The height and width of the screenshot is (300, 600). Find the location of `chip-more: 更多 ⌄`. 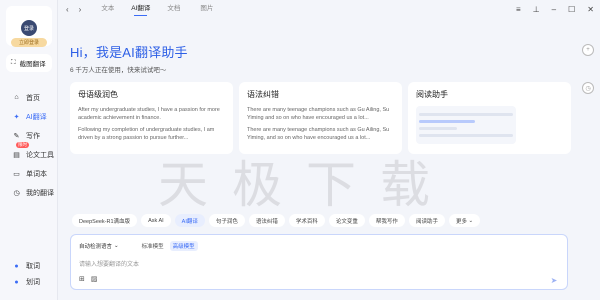

chip-more: 更多 ⌄ is located at coordinates (464, 220).